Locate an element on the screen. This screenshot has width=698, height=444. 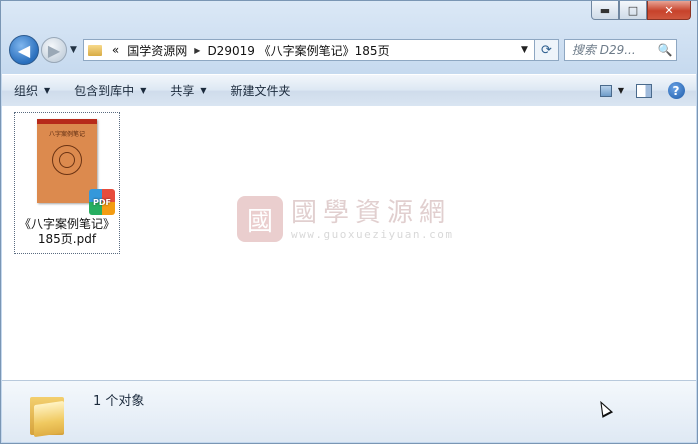
share-label: 共享 is located at coordinates (182, 91).